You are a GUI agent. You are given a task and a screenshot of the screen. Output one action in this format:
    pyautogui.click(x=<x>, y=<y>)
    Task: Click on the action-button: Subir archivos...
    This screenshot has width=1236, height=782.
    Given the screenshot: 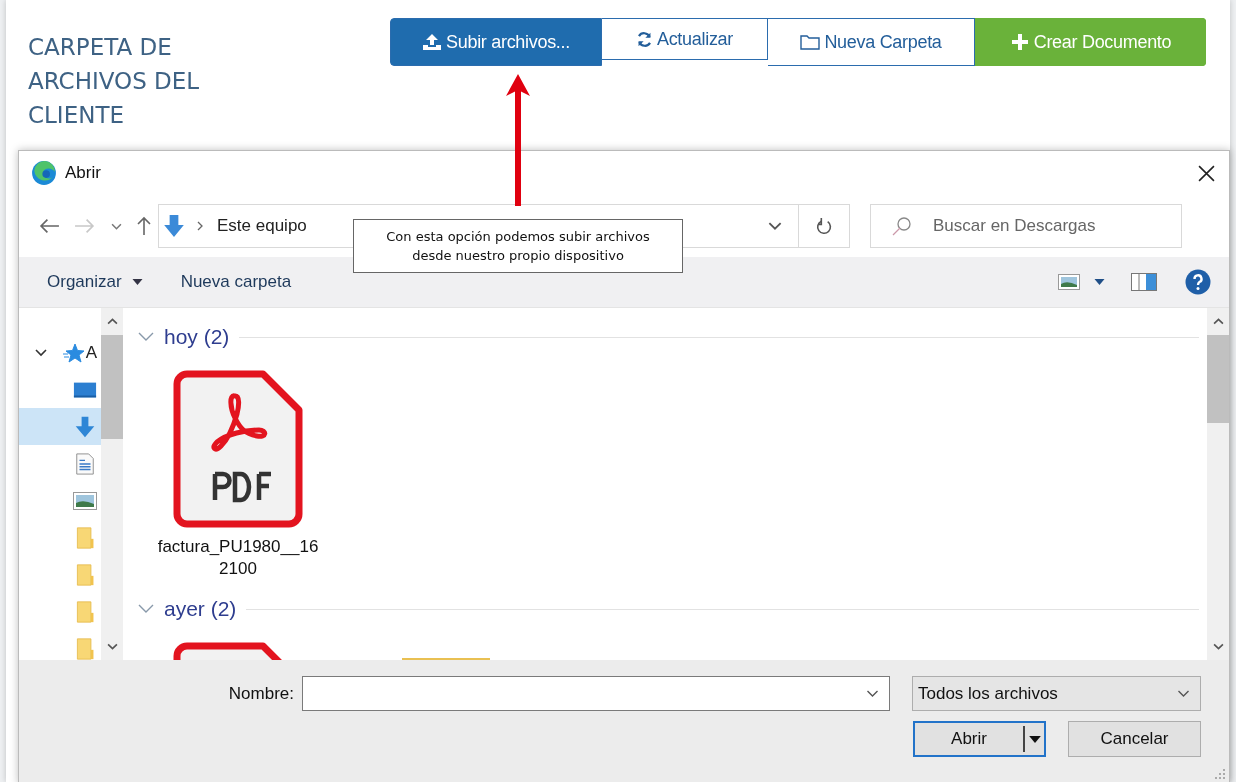 What is the action you would take?
    pyautogui.click(x=496, y=42)
    